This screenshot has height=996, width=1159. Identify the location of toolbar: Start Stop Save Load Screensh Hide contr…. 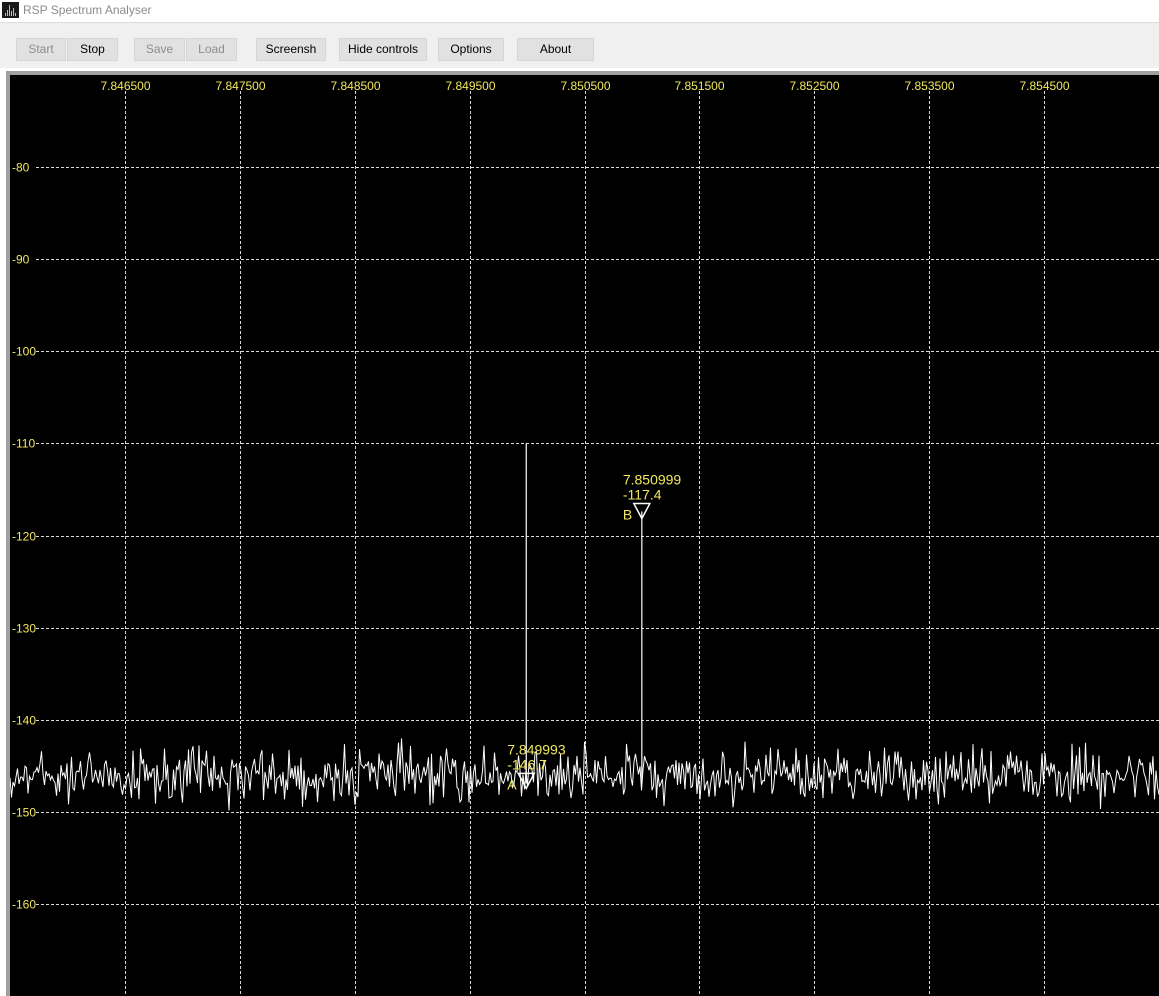
(579, 45).